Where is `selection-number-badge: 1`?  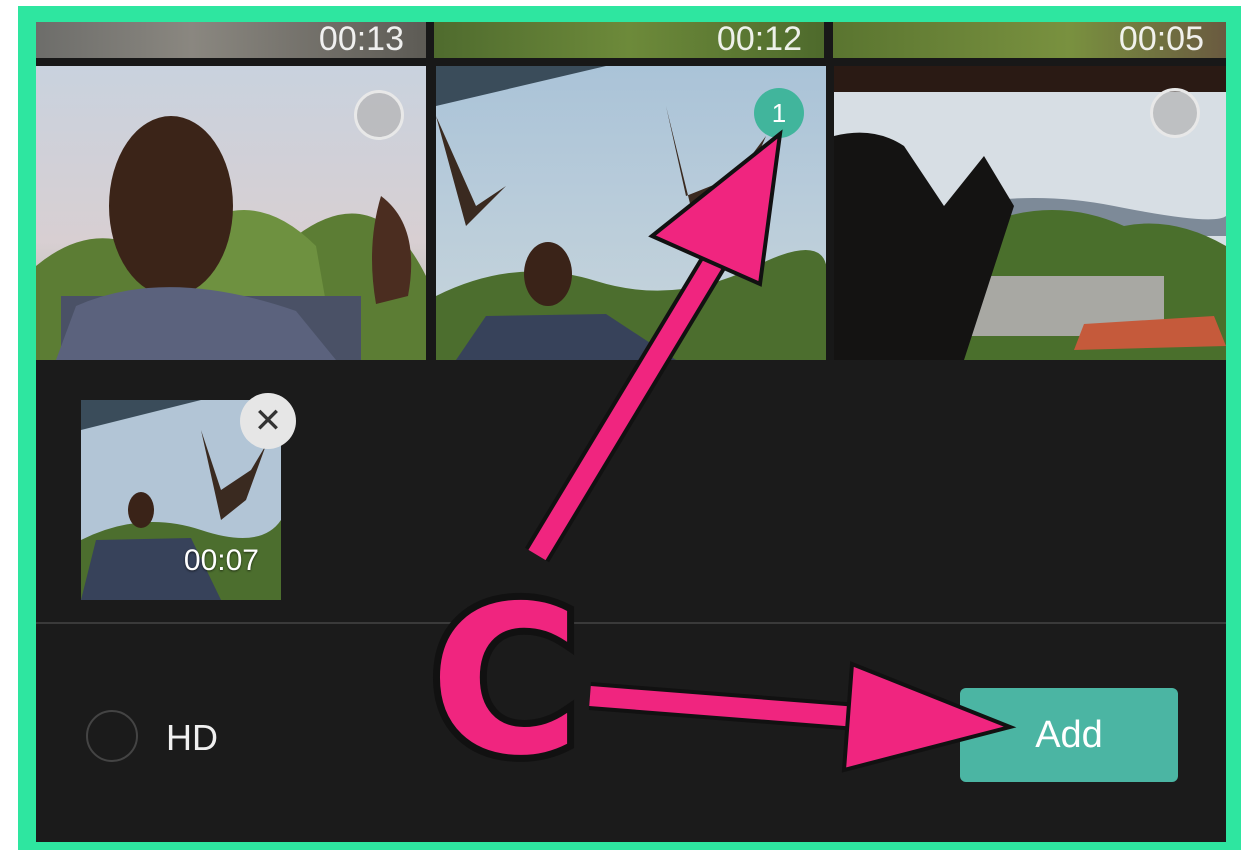
selection-number-badge: 1 is located at coordinates (779, 113).